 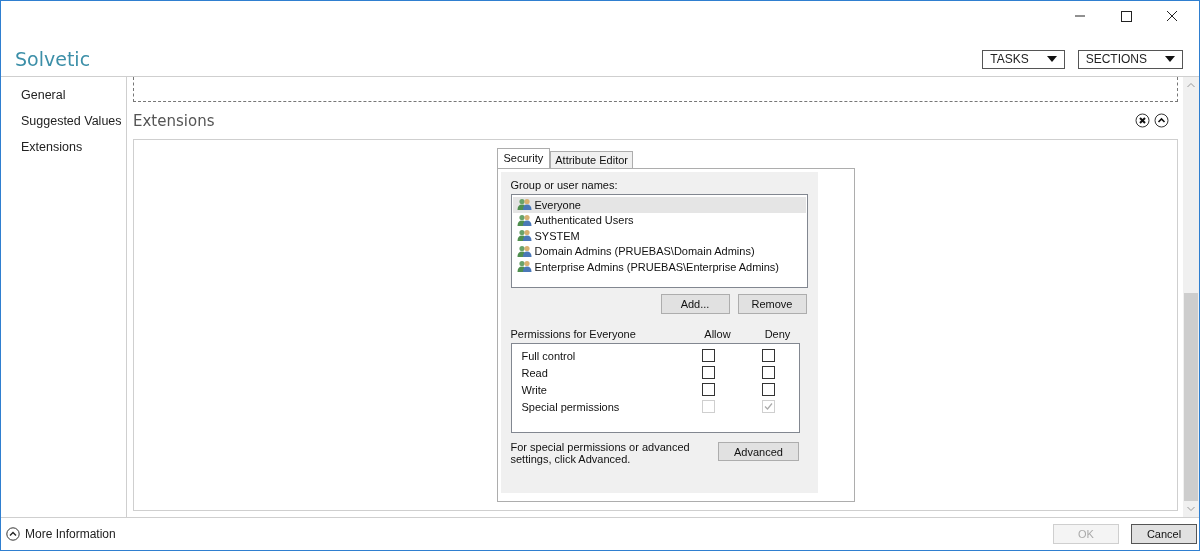 What do you see at coordinates (1023, 59) in the screenshot?
I see `dropdown-button: TASKS` at bounding box center [1023, 59].